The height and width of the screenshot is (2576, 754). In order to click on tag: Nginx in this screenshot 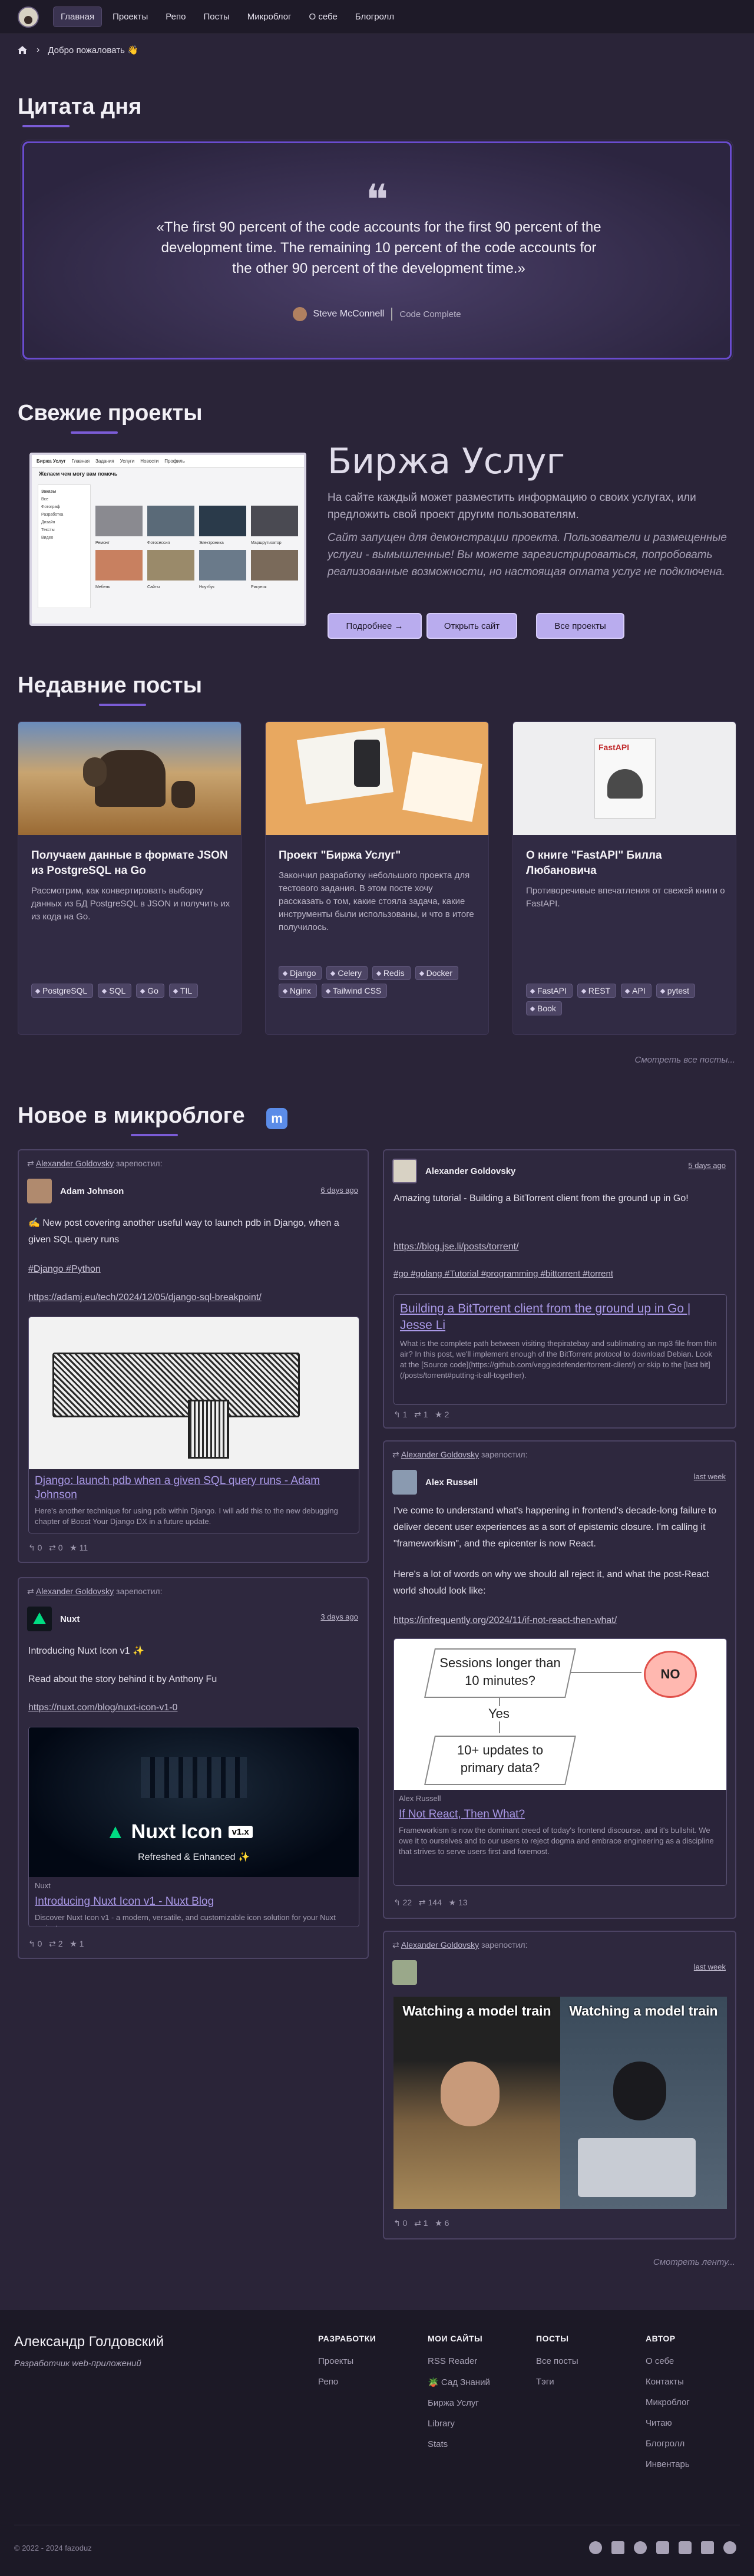, I will do `click(298, 991)`.